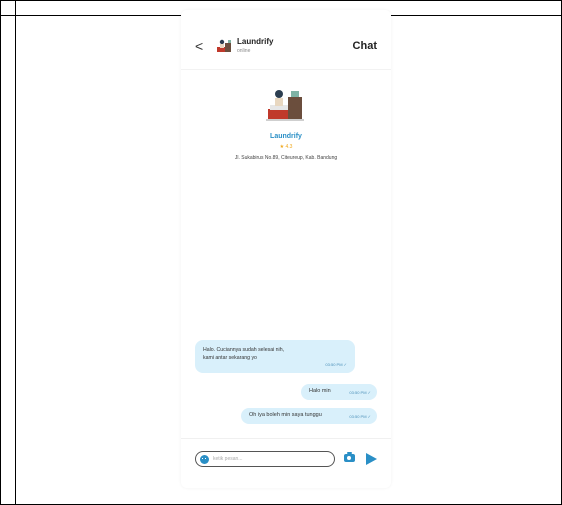  What do you see at coordinates (15, 252) in the screenshot?
I see `divider-left` at bounding box center [15, 252].